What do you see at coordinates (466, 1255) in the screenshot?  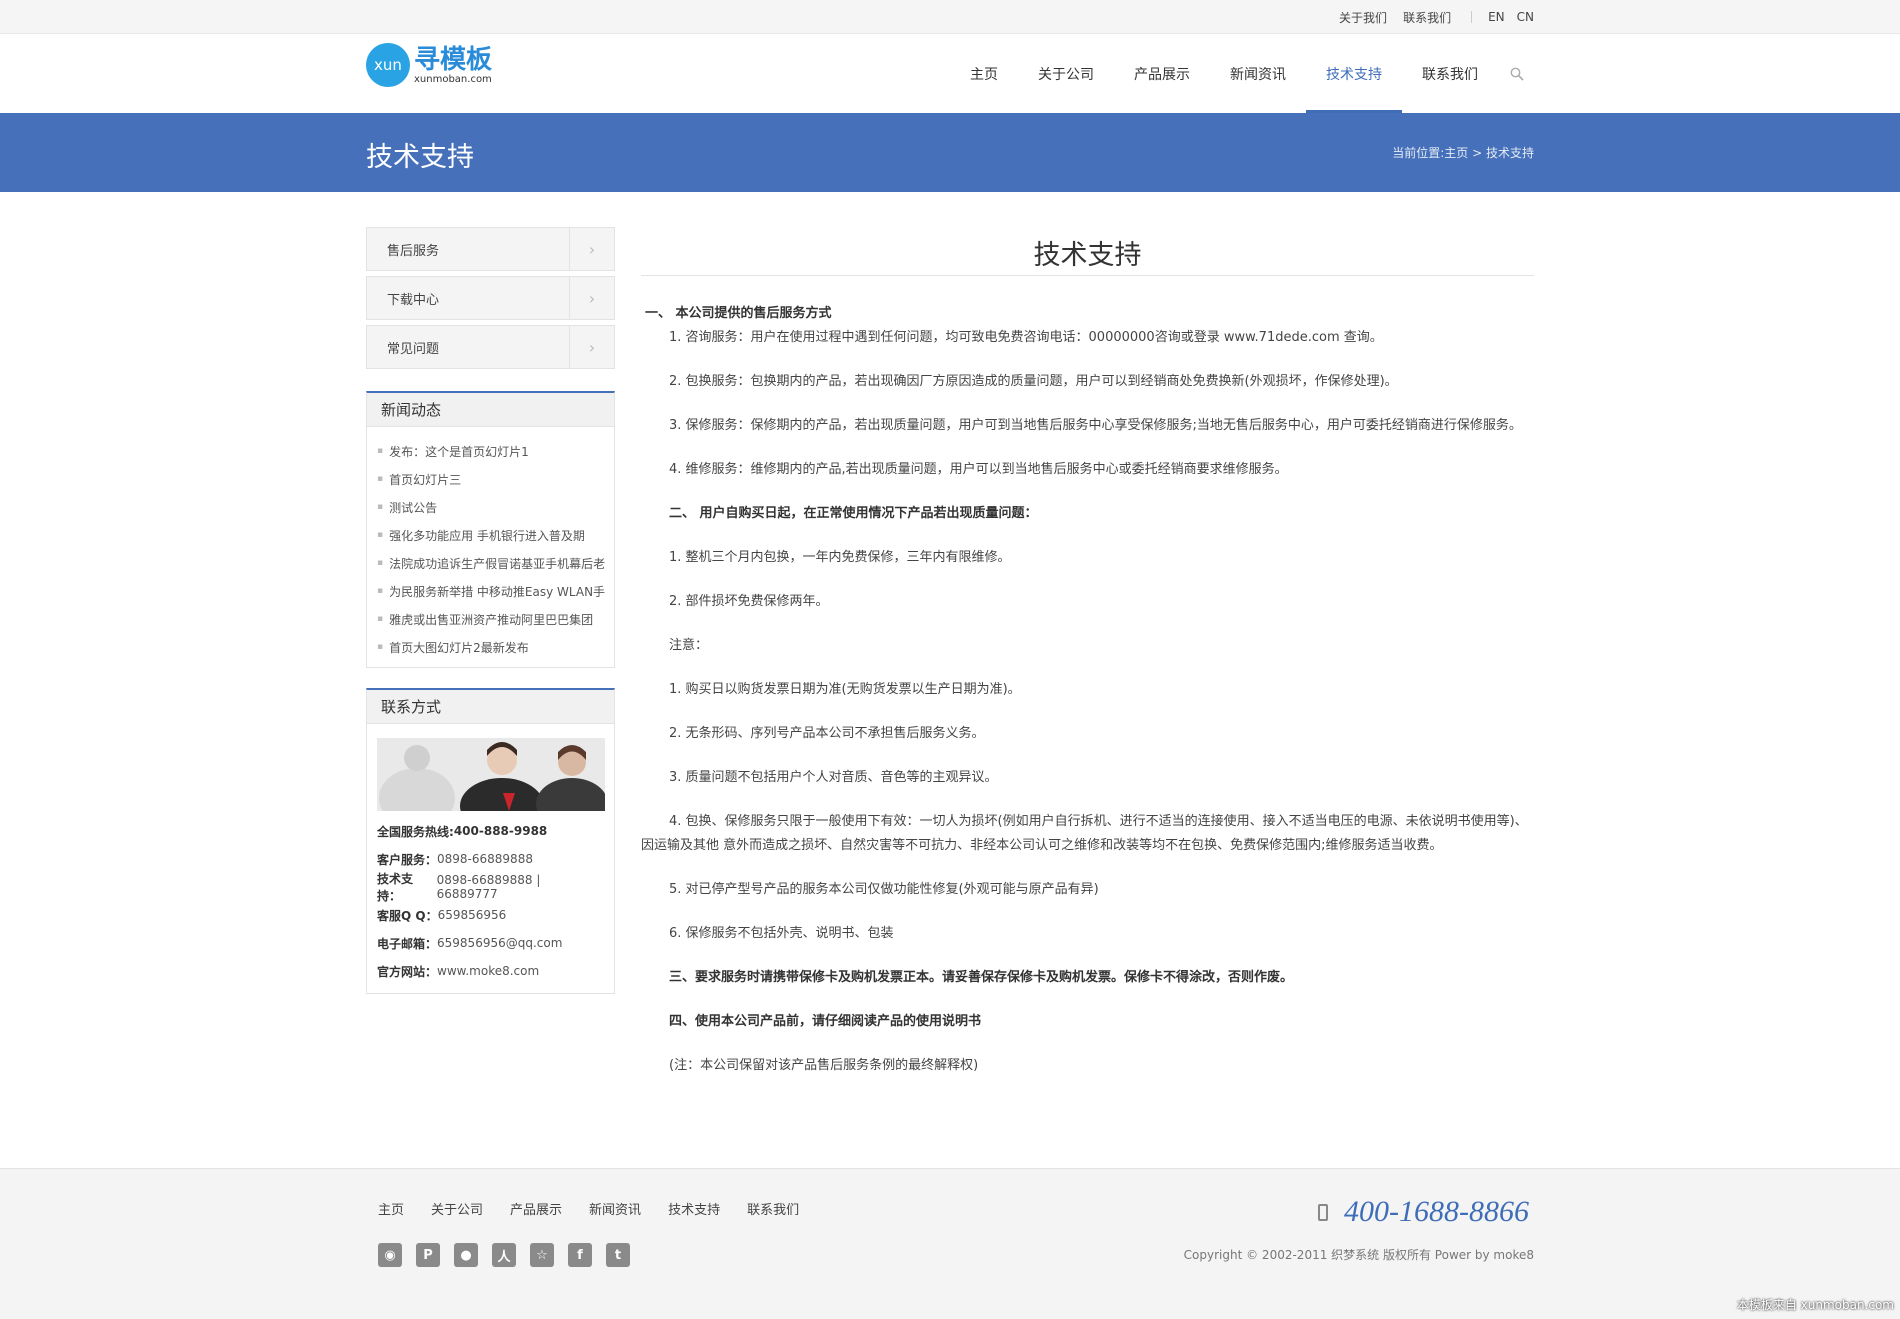 I see `chat-icon: ●` at bounding box center [466, 1255].